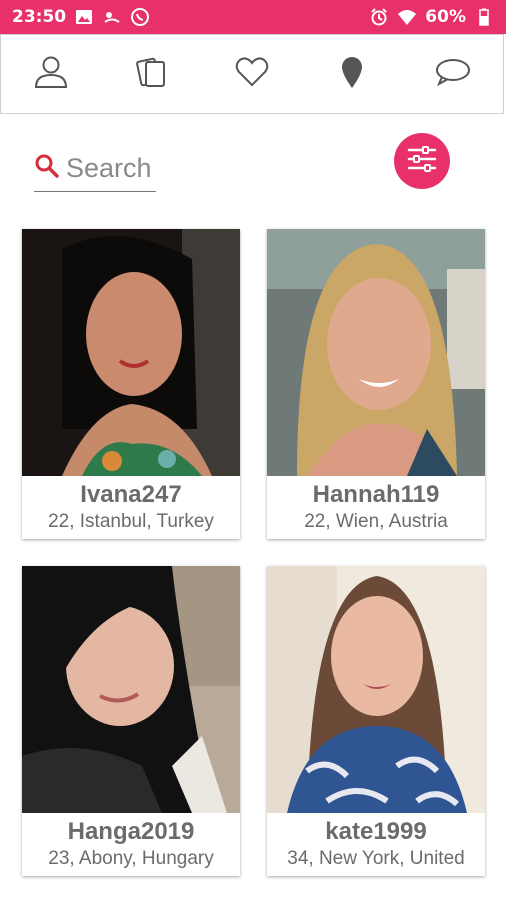 The height and width of the screenshot is (900, 506). I want to click on top-nav, so click(252, 74).